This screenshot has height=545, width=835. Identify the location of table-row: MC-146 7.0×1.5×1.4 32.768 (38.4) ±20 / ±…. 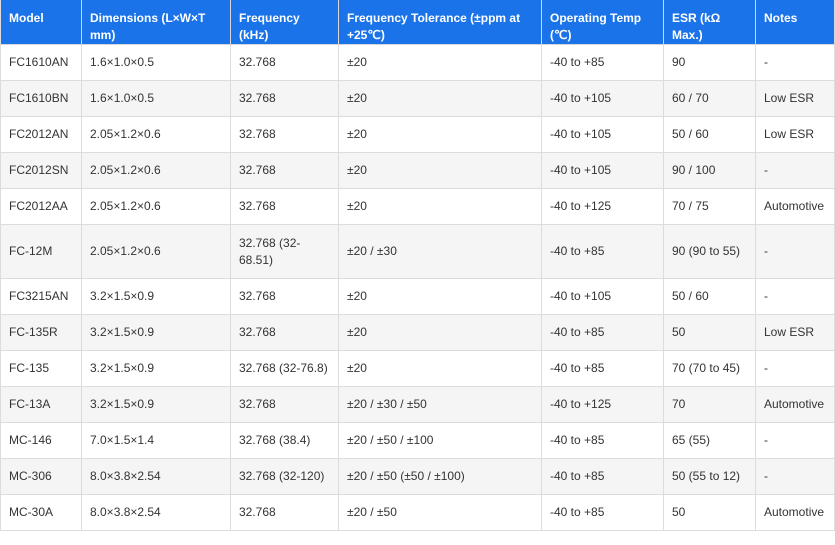
(417, 440).